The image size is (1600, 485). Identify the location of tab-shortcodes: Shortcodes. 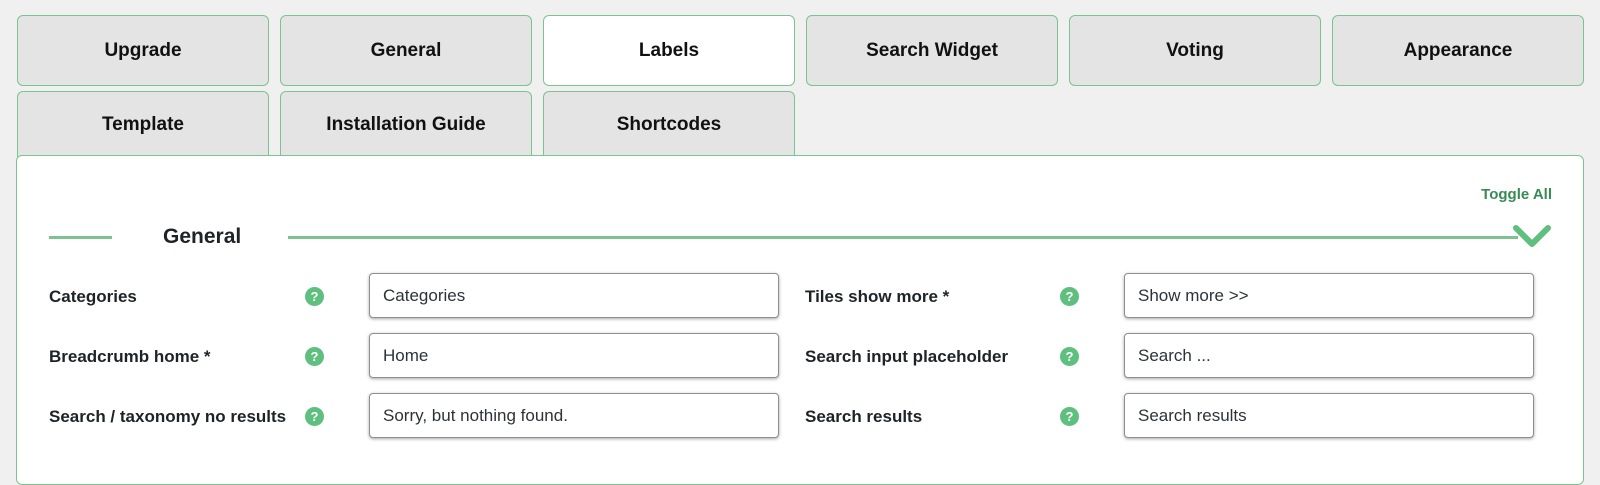
(669, 124).